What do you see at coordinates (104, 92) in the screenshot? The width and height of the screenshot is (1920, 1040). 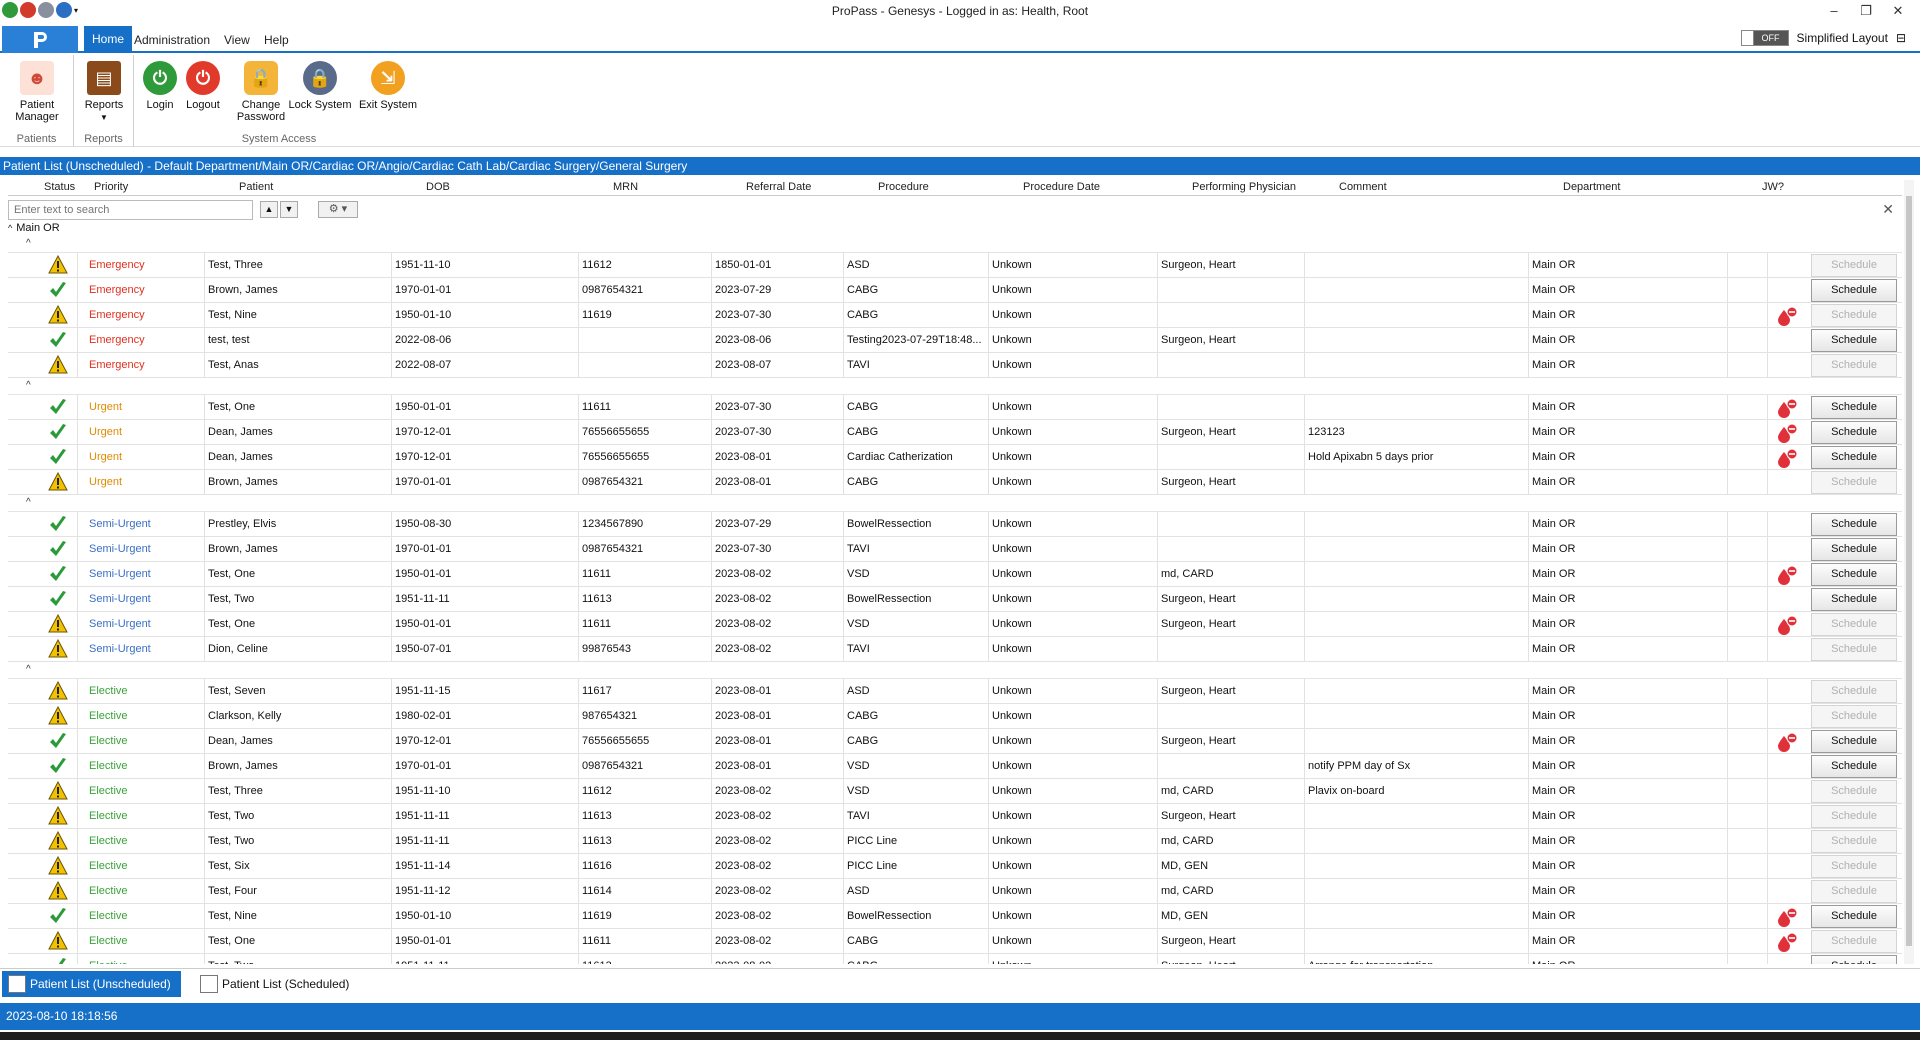 I see `reports-button: ▤ Reports ▼` at bounding box center [104, 92].